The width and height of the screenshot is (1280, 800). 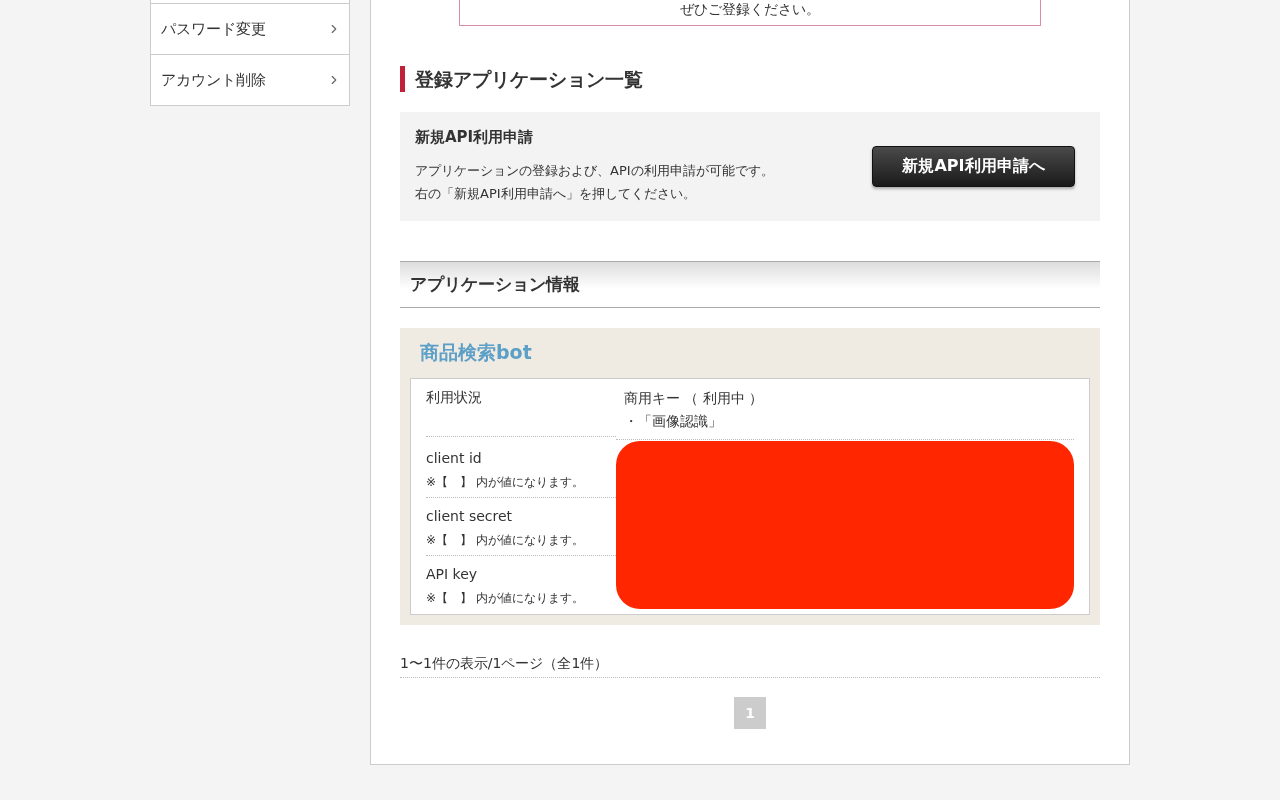 I want to click on status-value: ・「画像認識」, so click(x=673, y=421).